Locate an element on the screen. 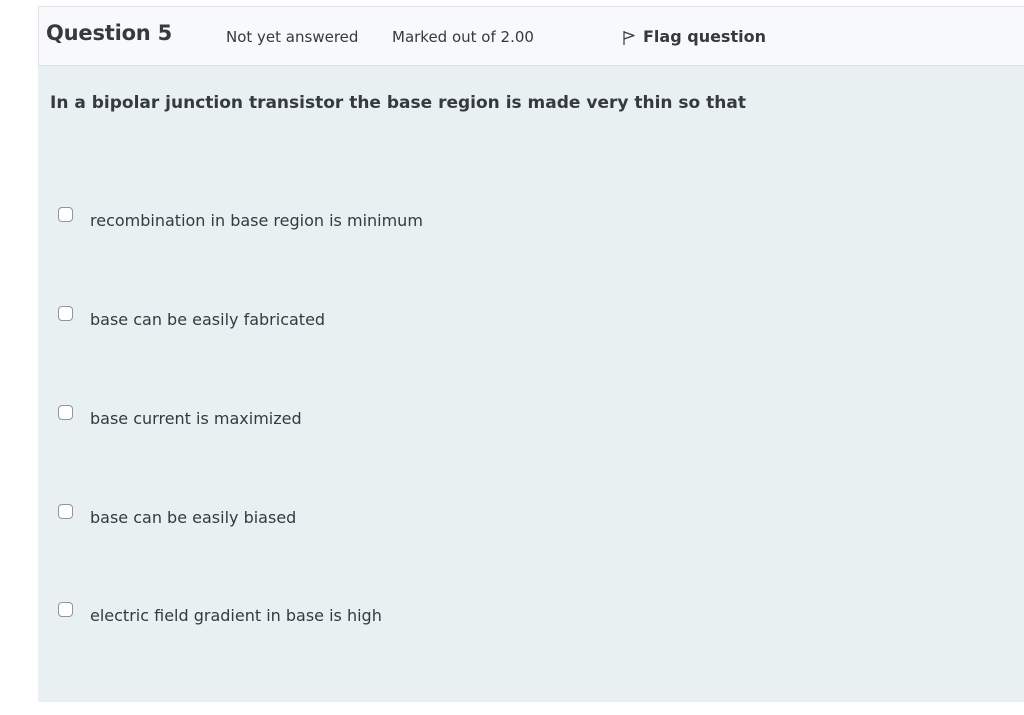  answer-option-5: electric field gradient in base is high is located at coordinates (220, 613).